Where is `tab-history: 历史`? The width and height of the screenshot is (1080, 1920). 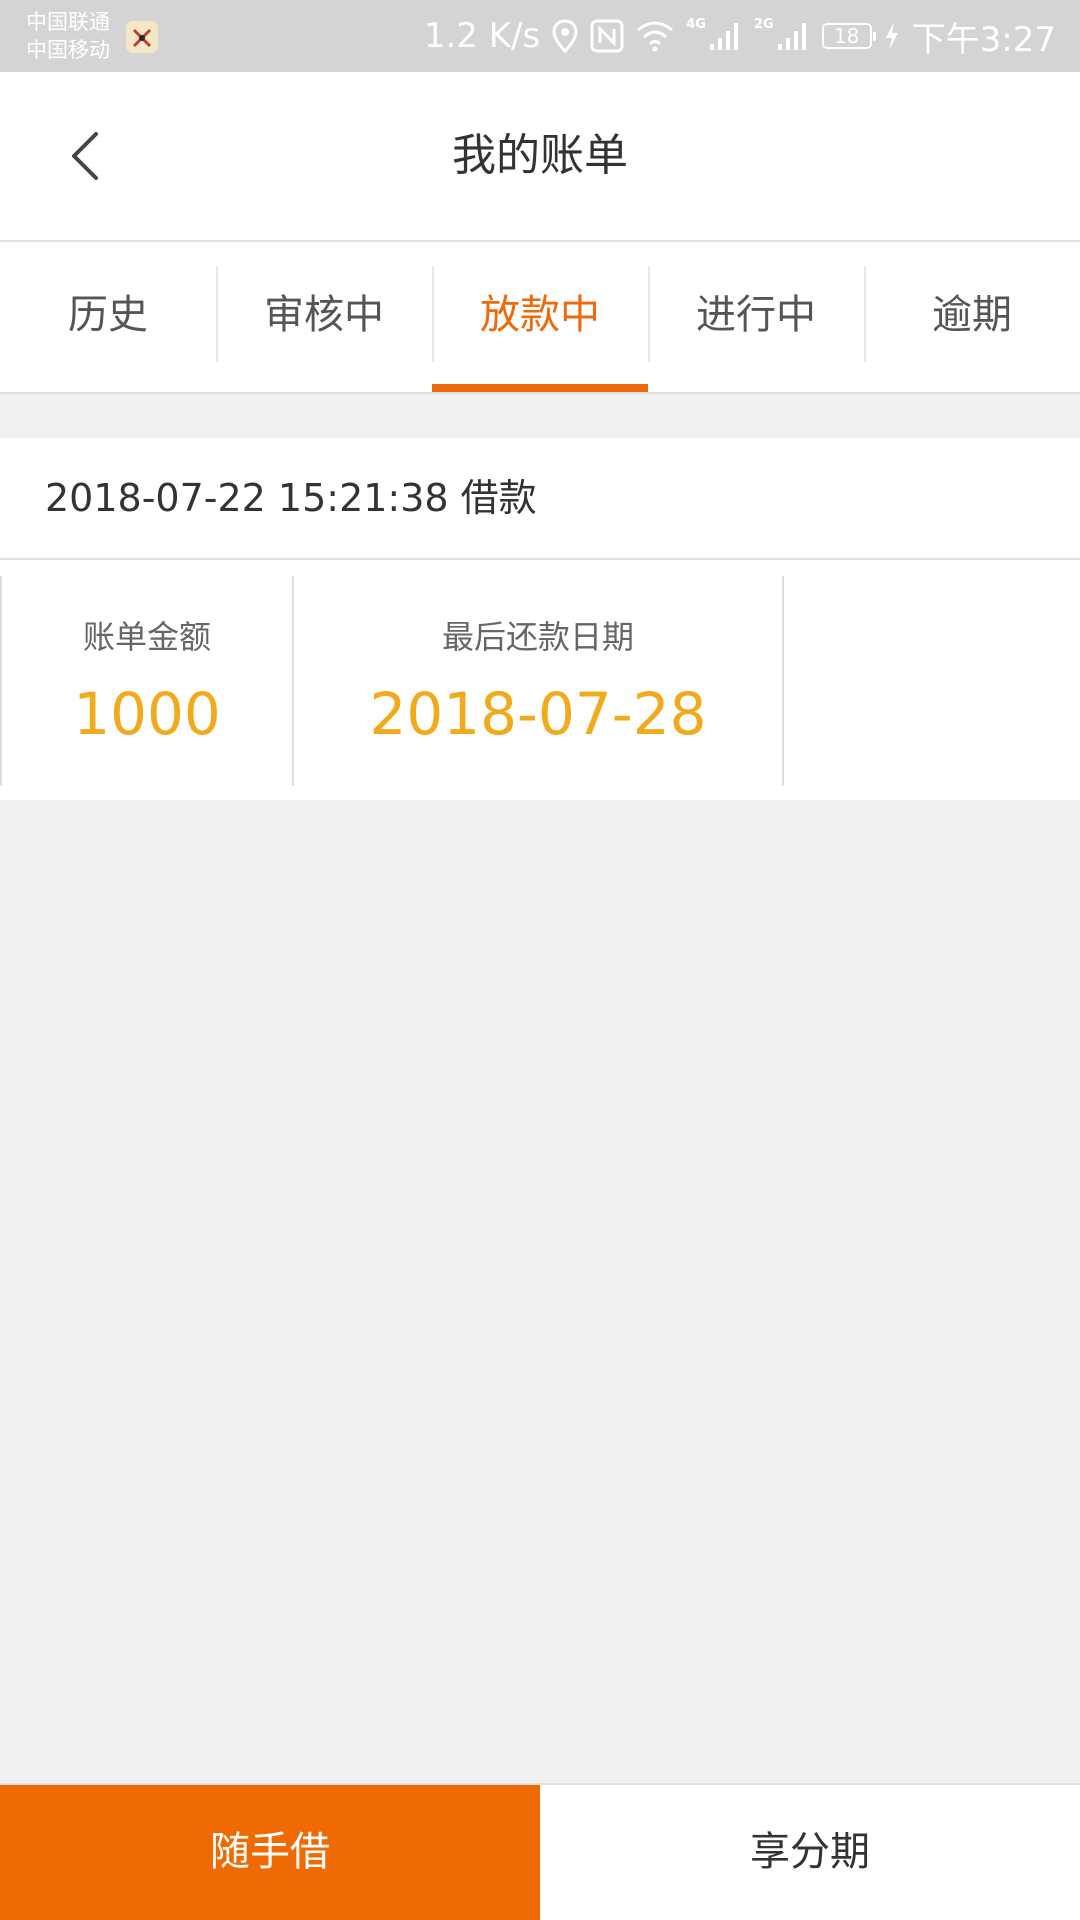 tab-history: 历史 is located at coordinates (108, 317).